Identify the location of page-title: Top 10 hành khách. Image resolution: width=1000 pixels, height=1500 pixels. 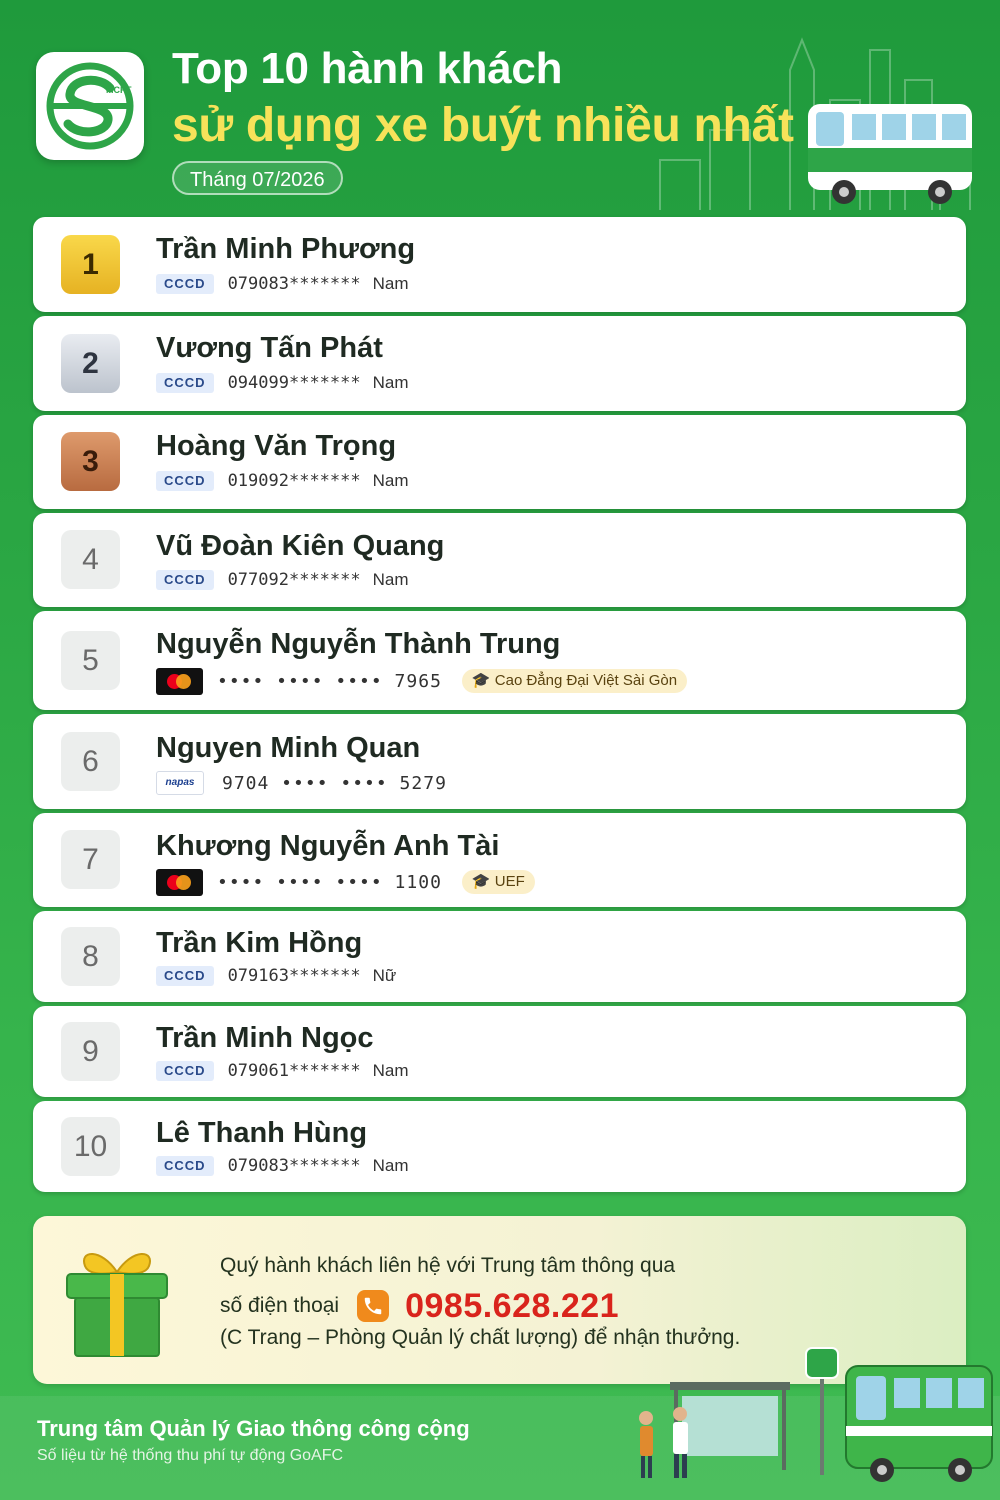
(367, 68).